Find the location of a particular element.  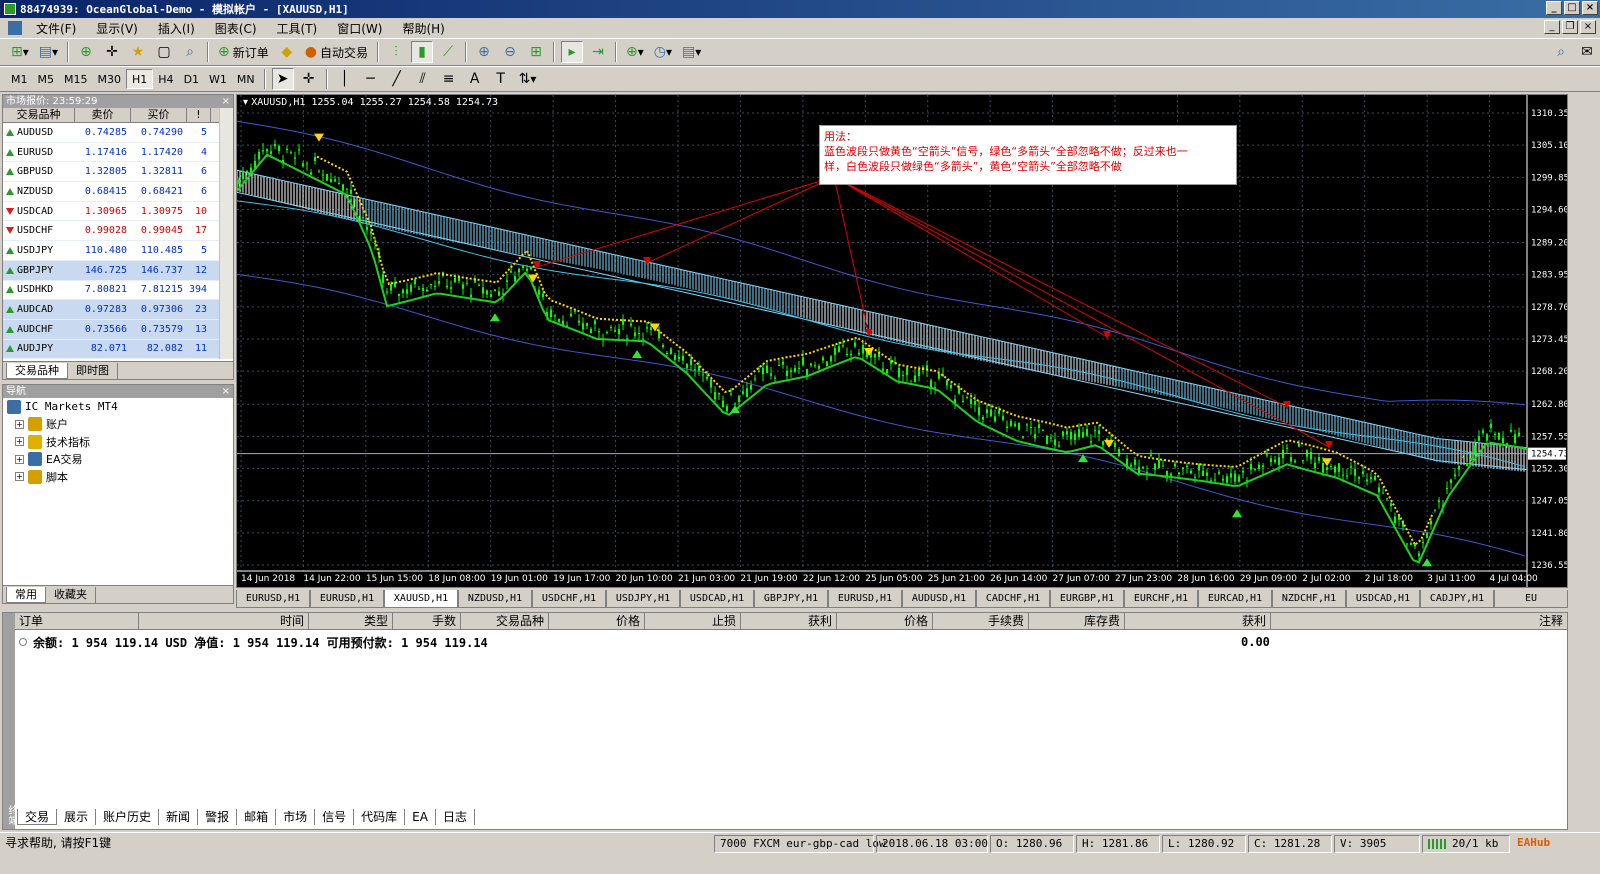

terminal-tab: 邮箱 is located at coordinates (257, 817).